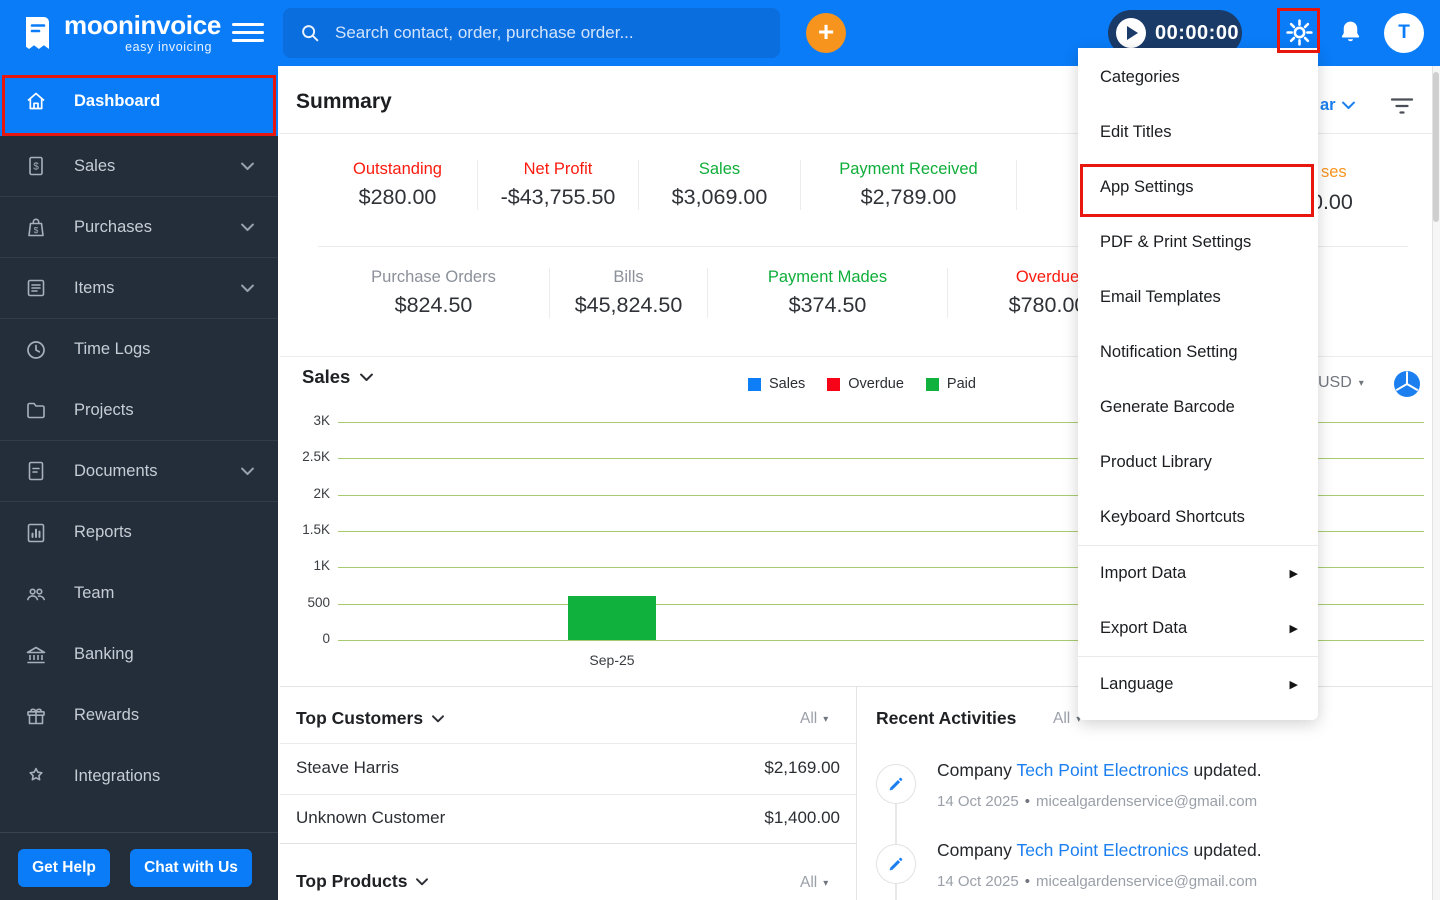  Describe the element at coordinates (1337, 105) in the screenshot. I see `period-dropdown: ar` at that location.